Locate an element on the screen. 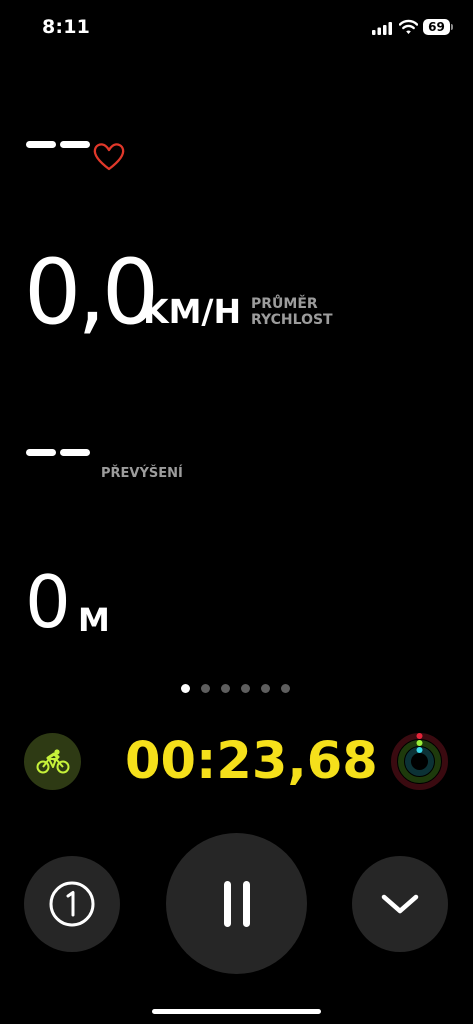 The height and width of the screenshot is (1024, 473). pause-button is located at coordinates (236, 903).